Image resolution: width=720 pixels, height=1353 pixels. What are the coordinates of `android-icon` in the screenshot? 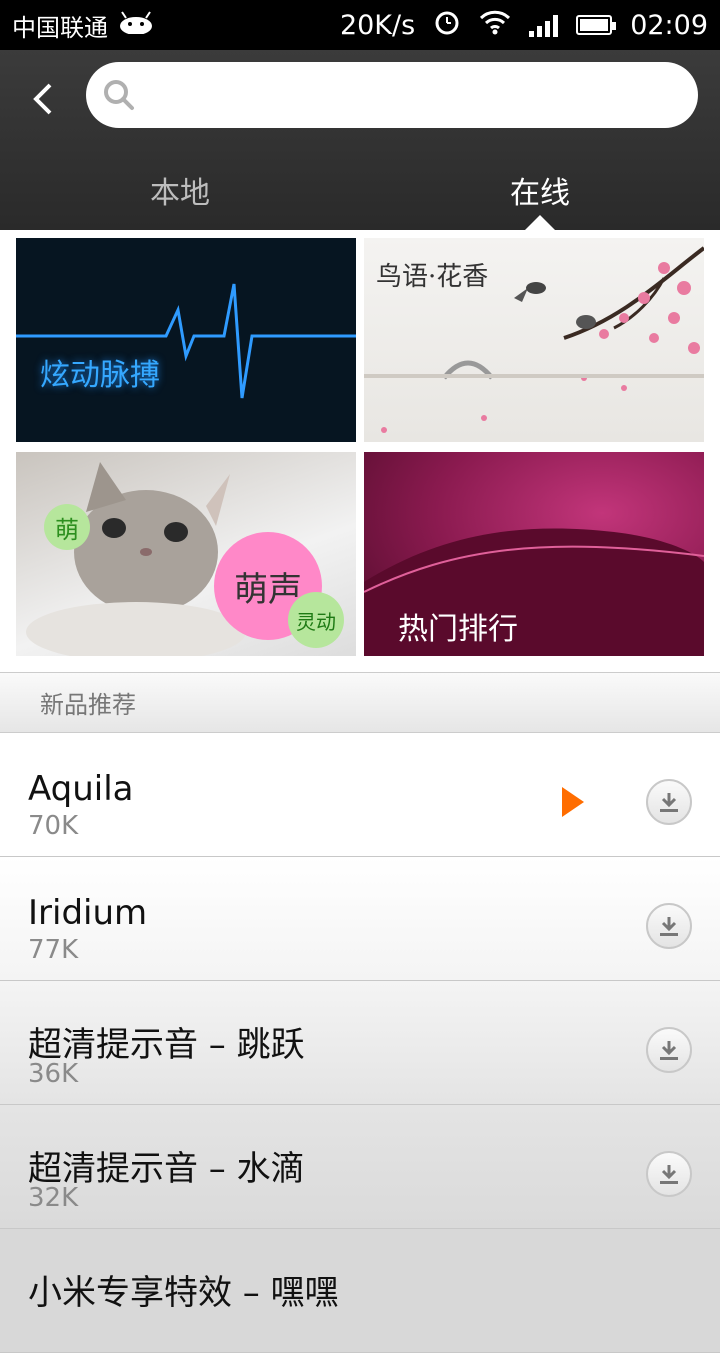 It's located at (136, 25).